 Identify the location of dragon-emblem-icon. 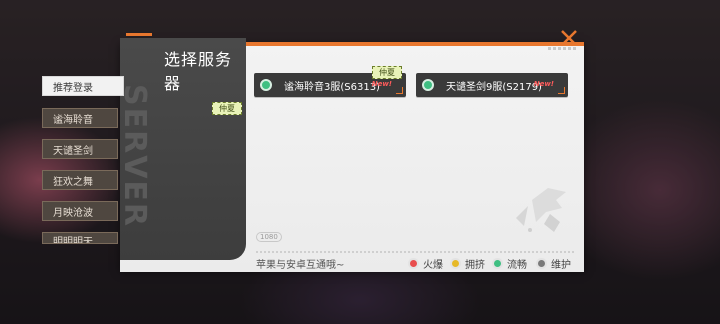
(541, 210).